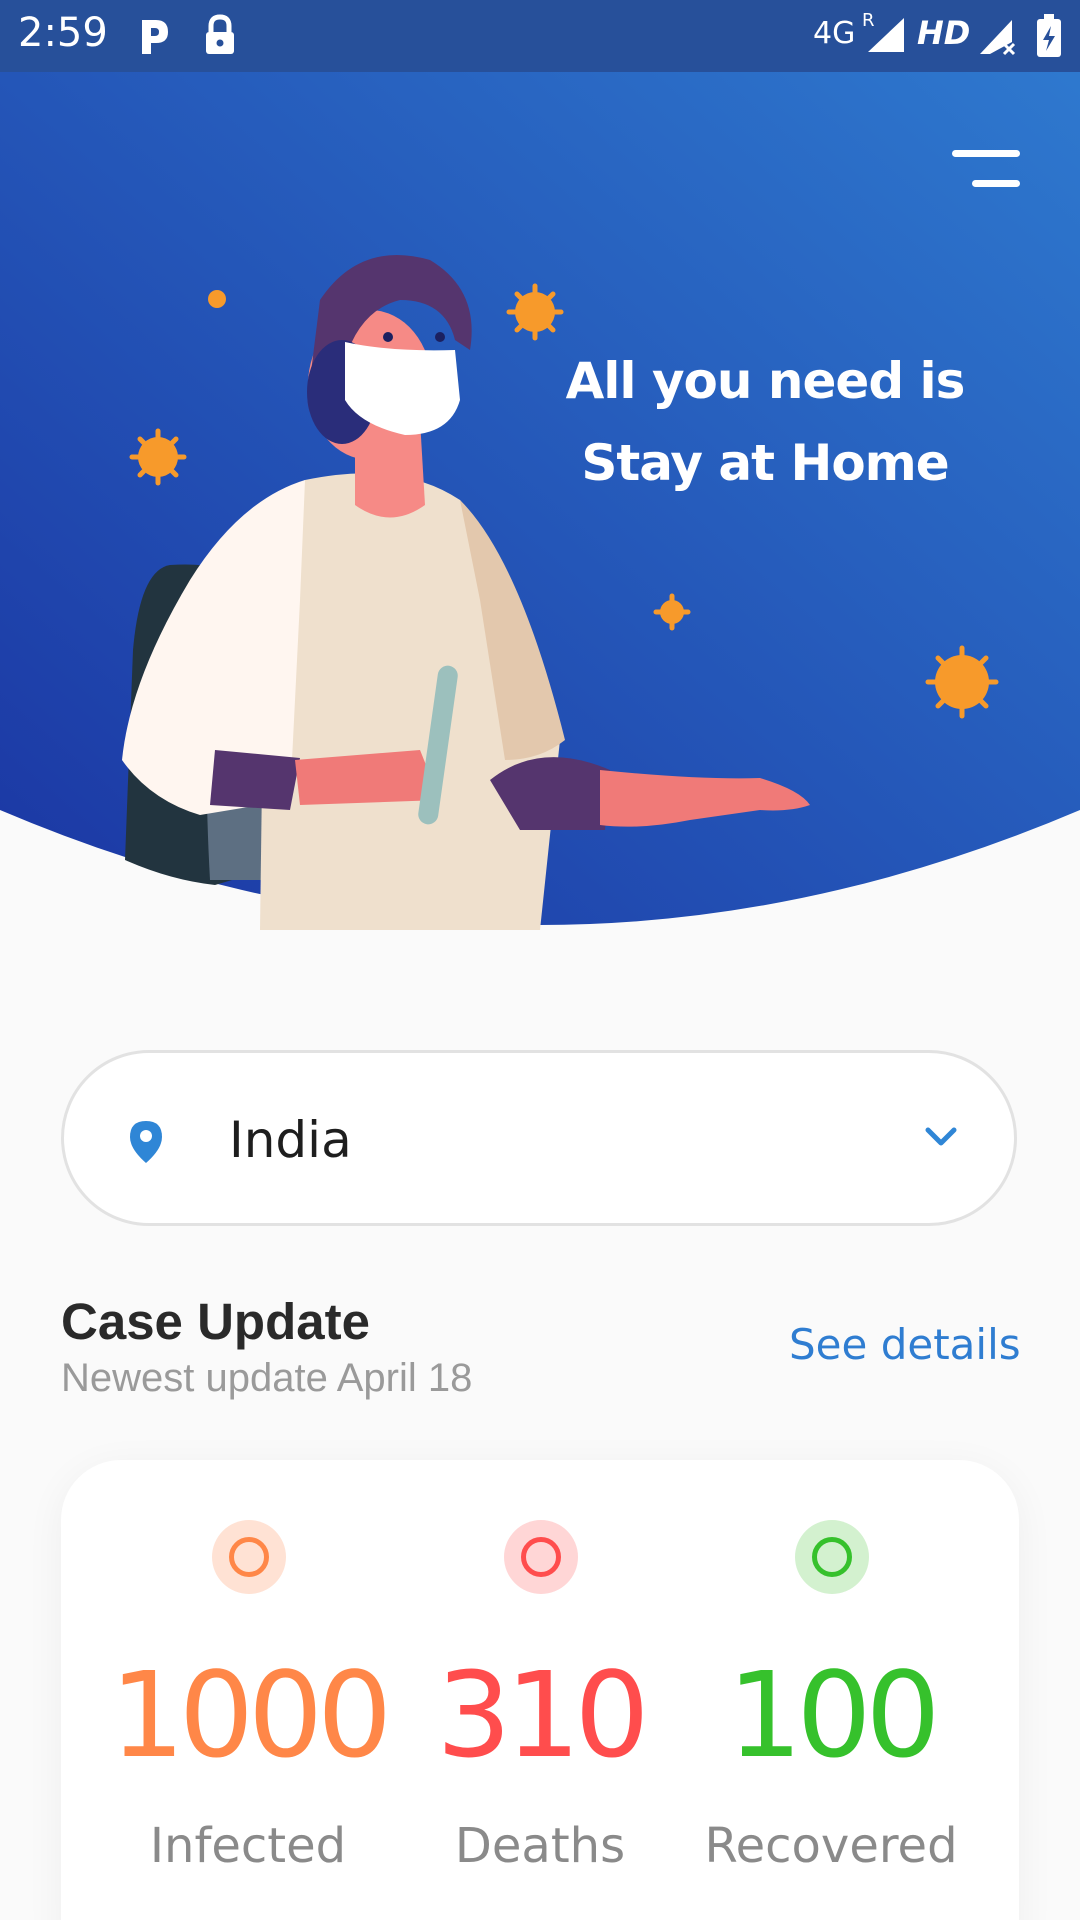 The width and height of the screenshot is (1080, 1920). I want to click on deaths-indicator-ring, so click(541, 1557).